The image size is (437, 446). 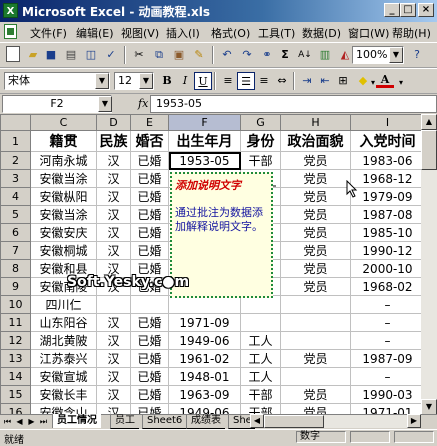 What do you see at coordinates (305, 55) in the screenshot?
I see `sort-ascending-icon: A↓` at bounding box center [305, 55].